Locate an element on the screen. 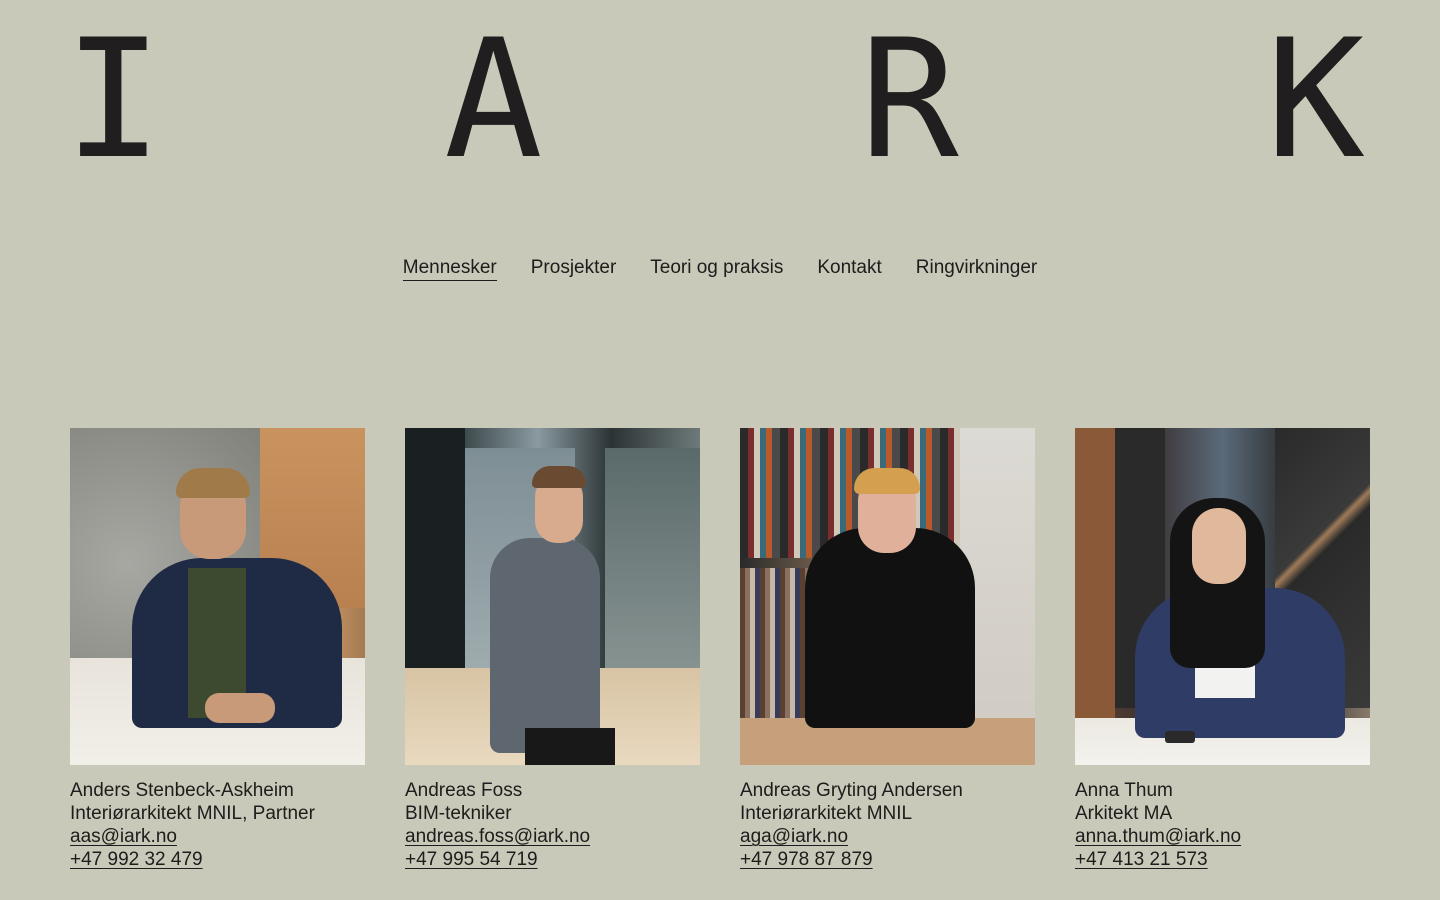 The width and height of the screenshot is (1440, 900). nav-item-prosjekter: Prosjekter is located at coordinates (574, 268).